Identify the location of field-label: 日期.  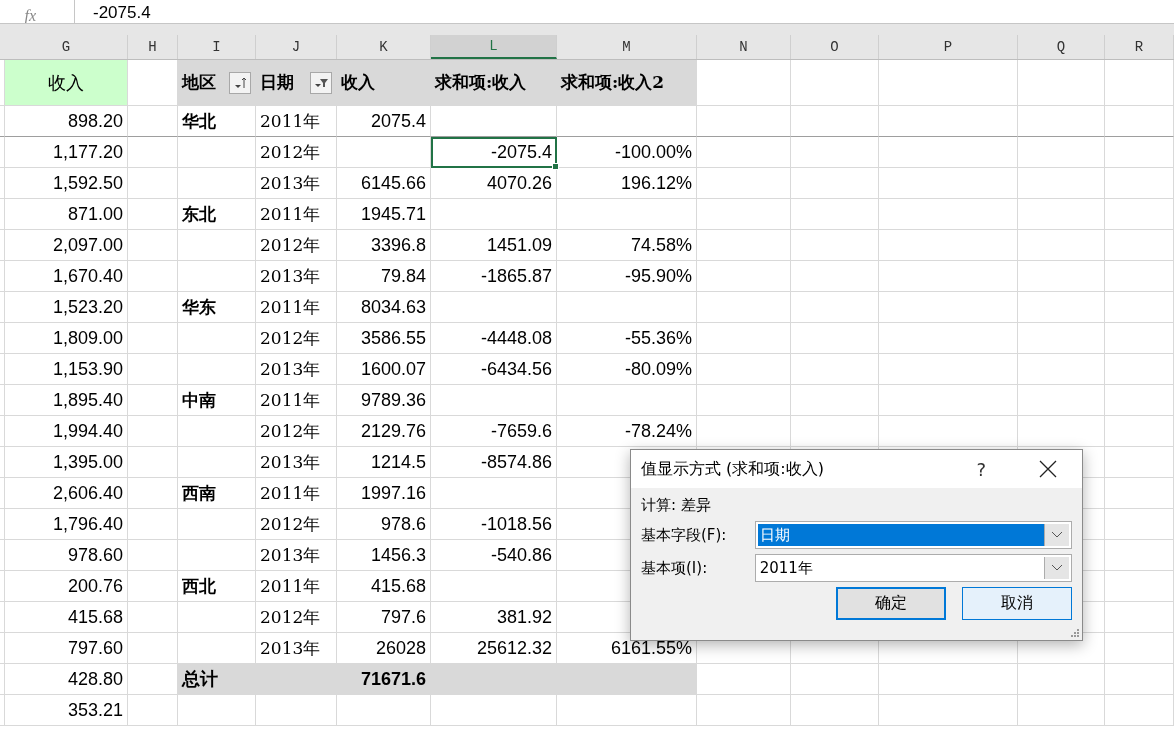
(277, 82).